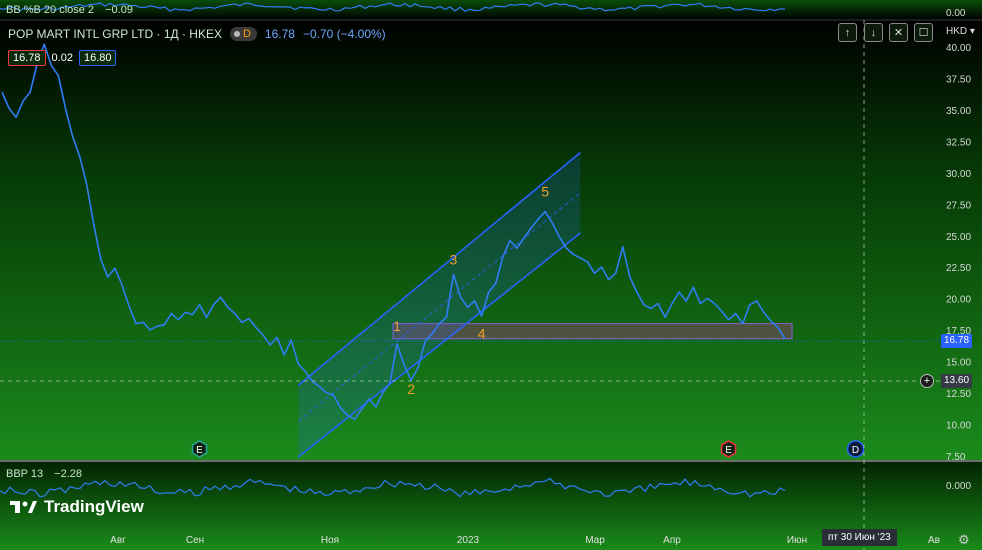 The height and width of the screenshot is (550, 982). What do you see at coordinates (246, 34) in the screenshot?
I see `delay-badge-label: D` at bounding box center [246, 34].